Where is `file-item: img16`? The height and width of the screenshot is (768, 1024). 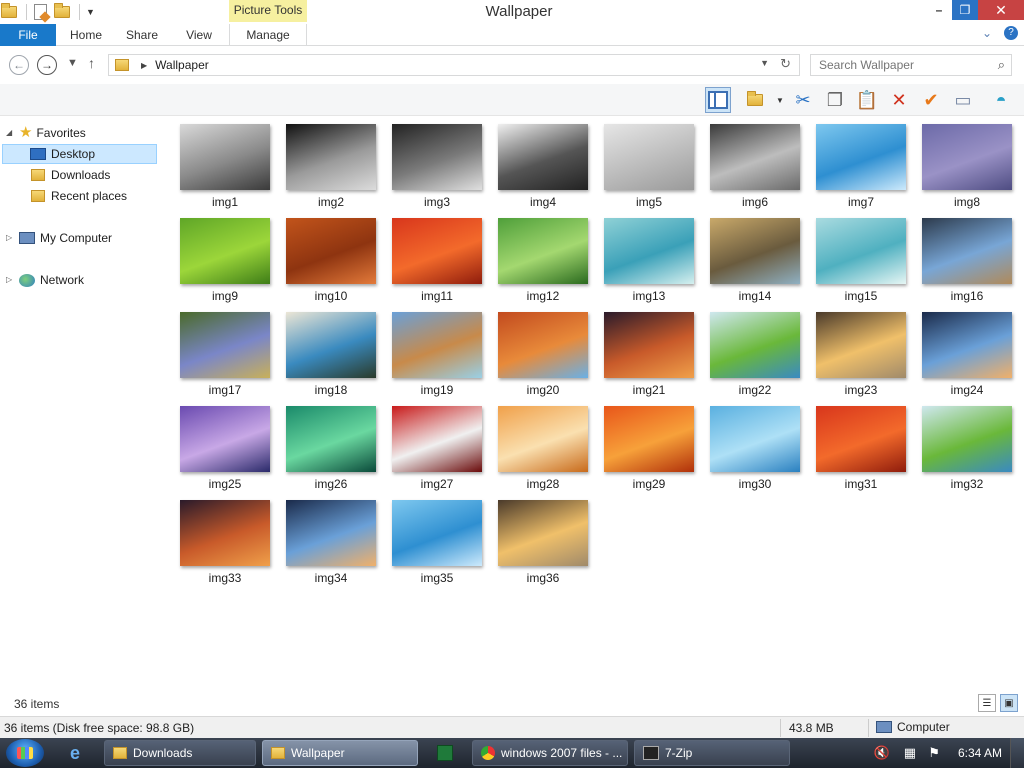 file-item: img16 is located at coordinates (961, 257).